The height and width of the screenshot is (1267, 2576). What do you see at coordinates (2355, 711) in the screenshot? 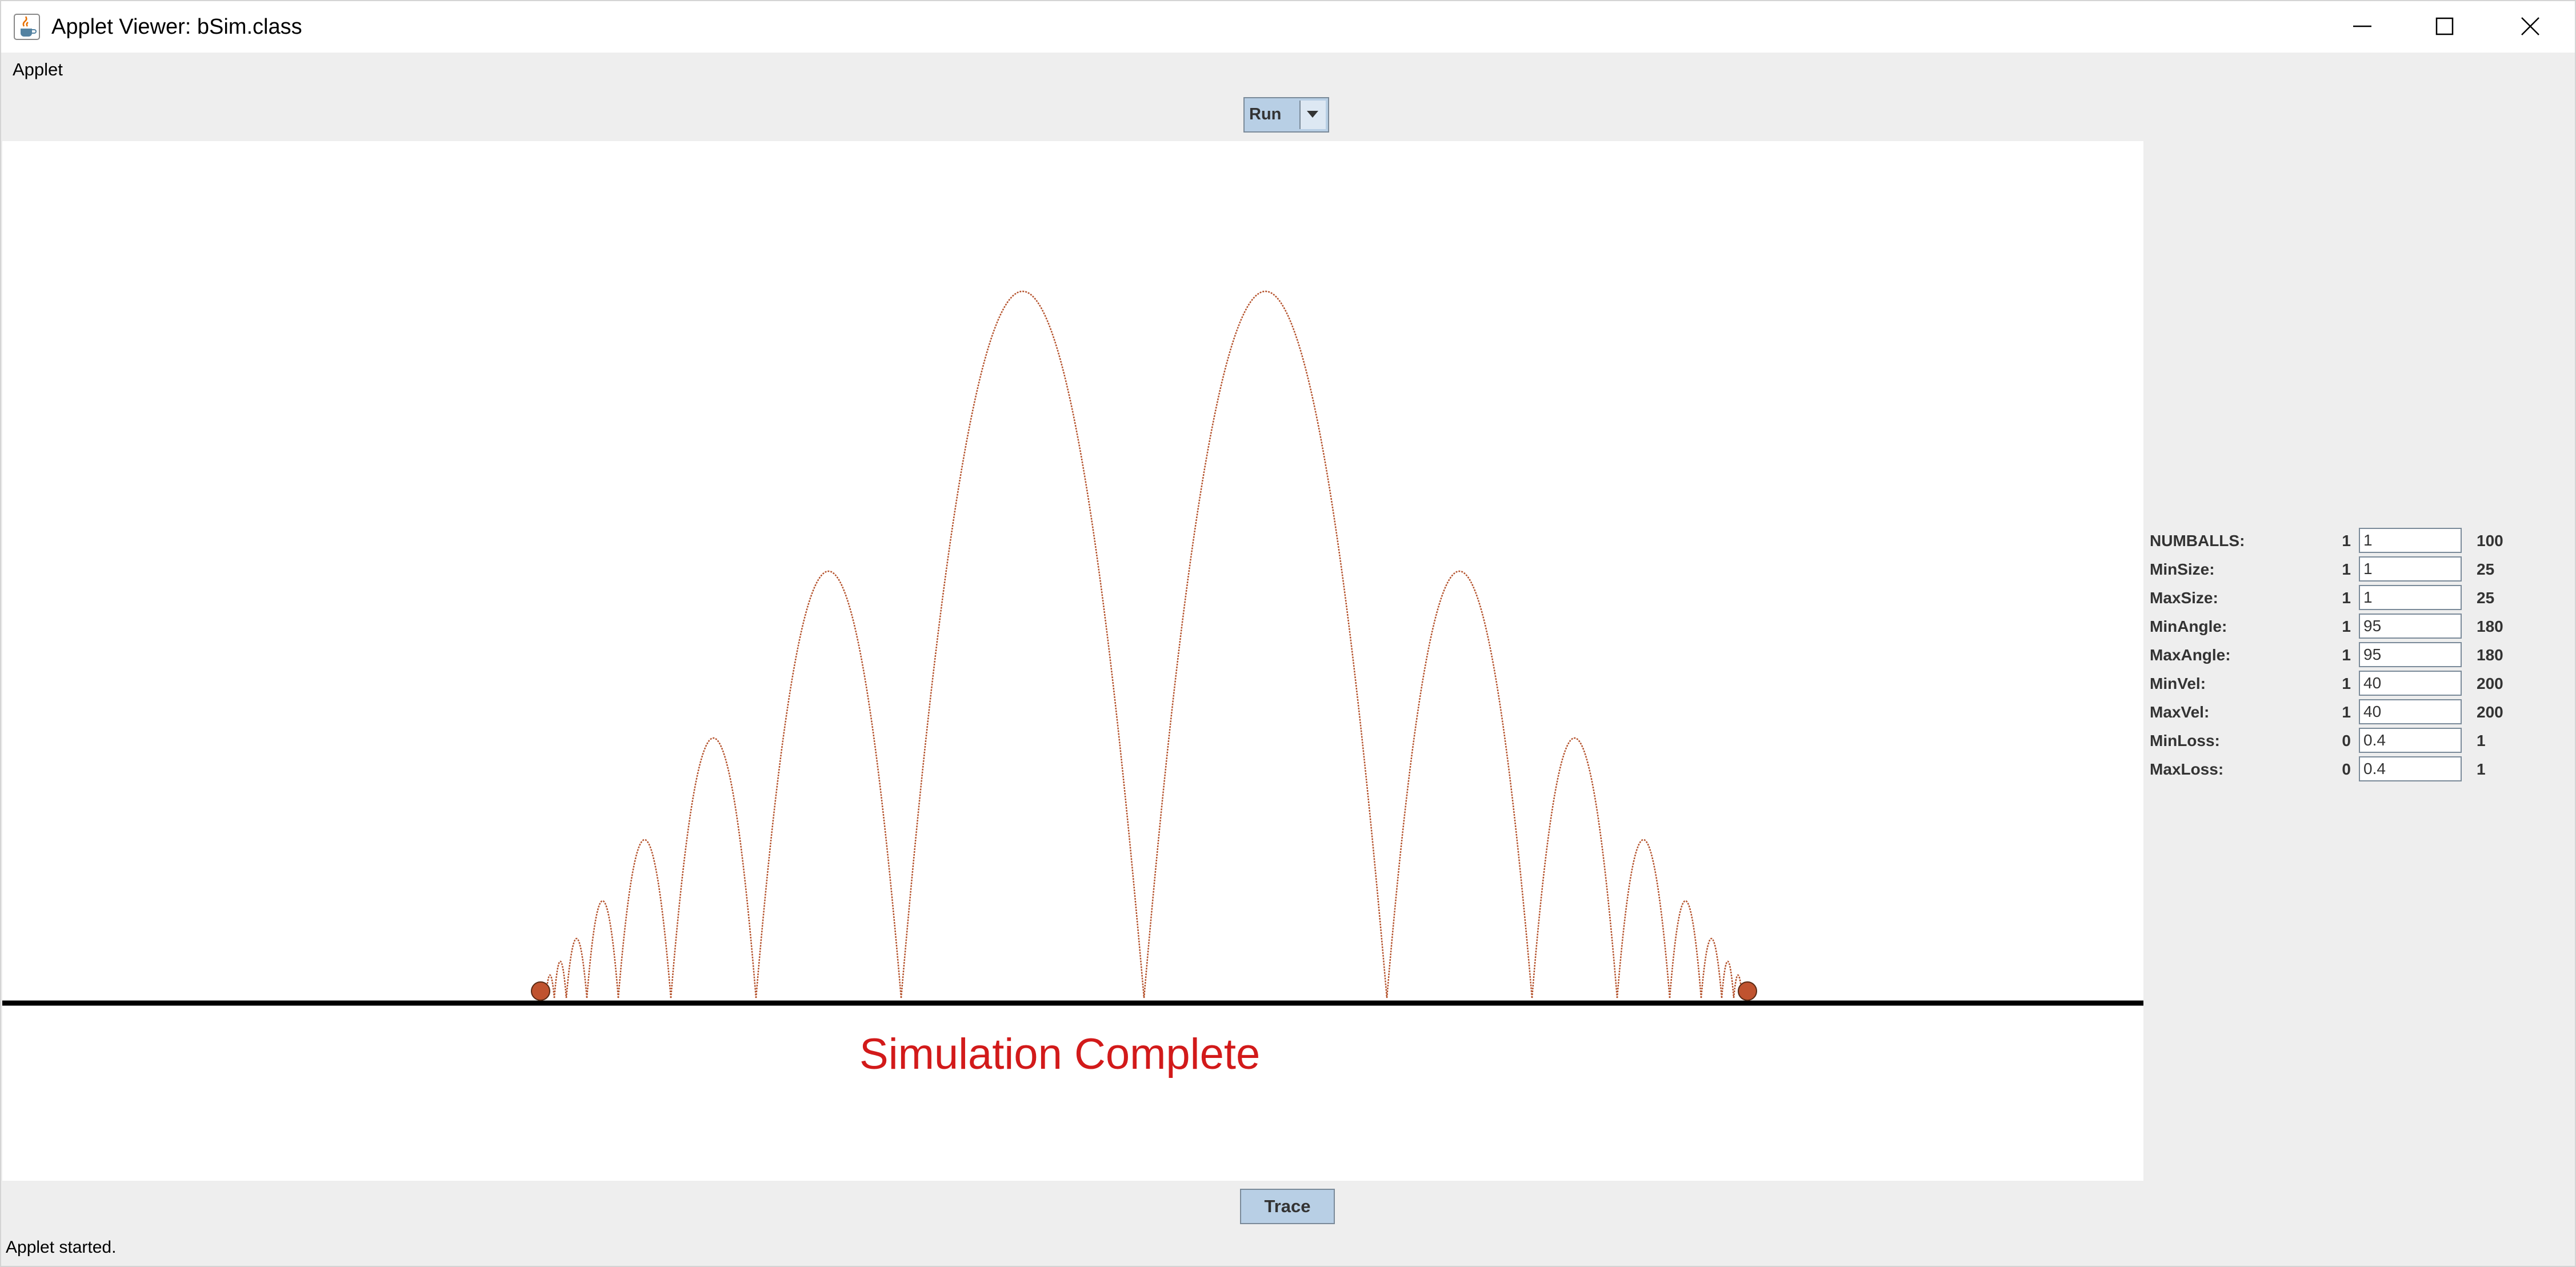
I see `param-row: MaxVel: 1 40 200` at bounding box center [2355, 711].